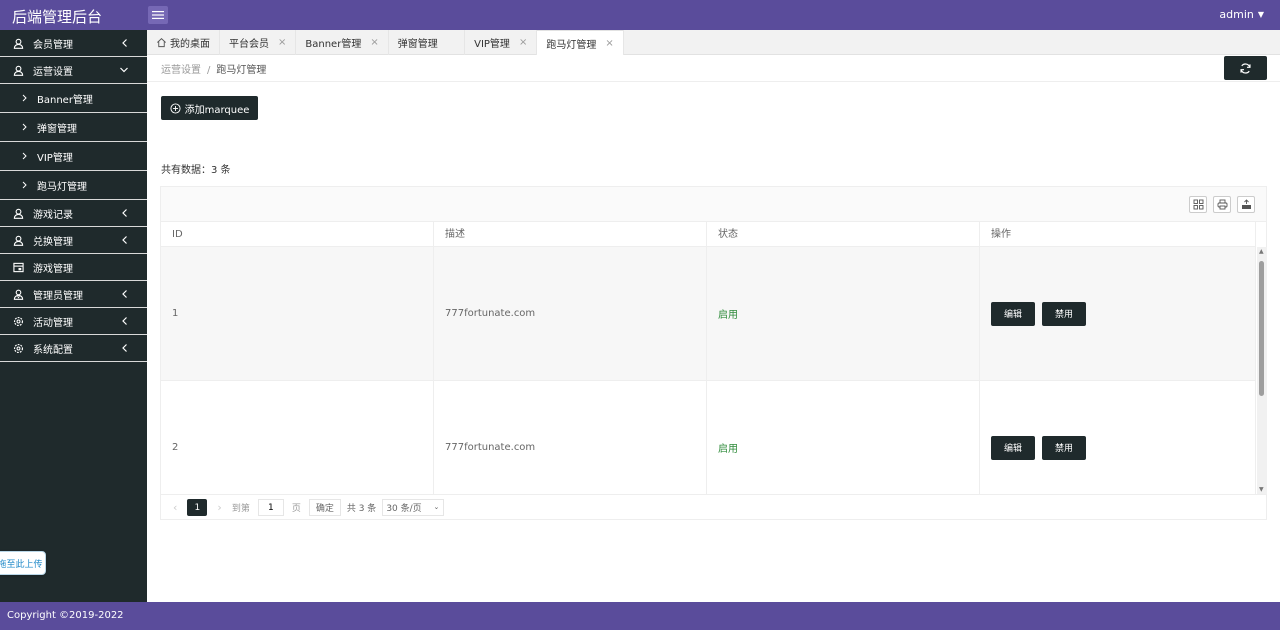  I want to click on page-size-value: 30 条/页, so click(404, 509).